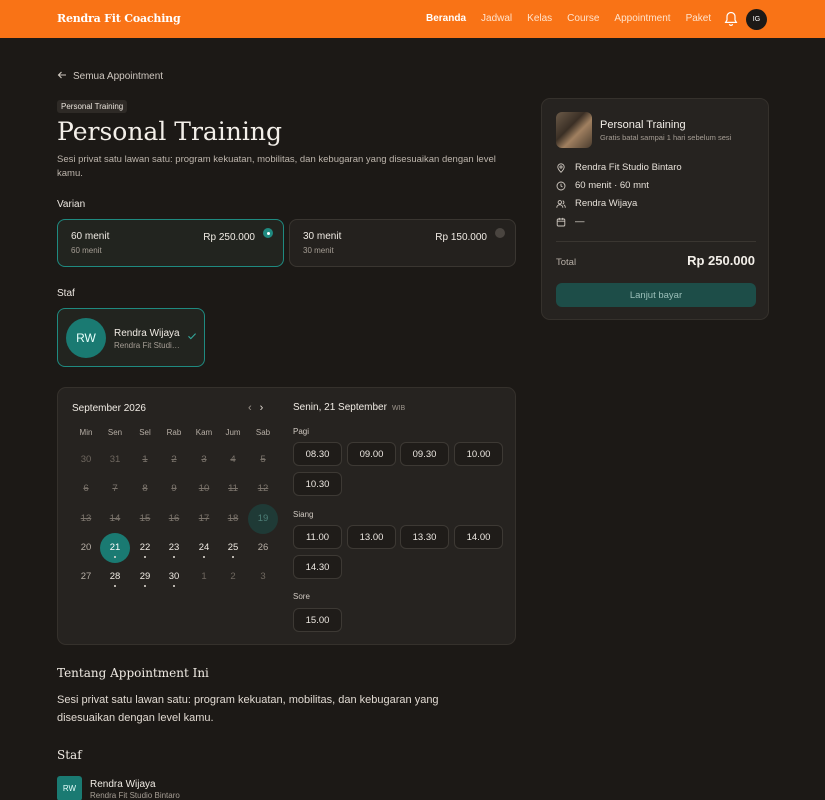  Describe the element at coordinates (756, 19) in the screenshot. I see `user-avatar: IG` at that location.